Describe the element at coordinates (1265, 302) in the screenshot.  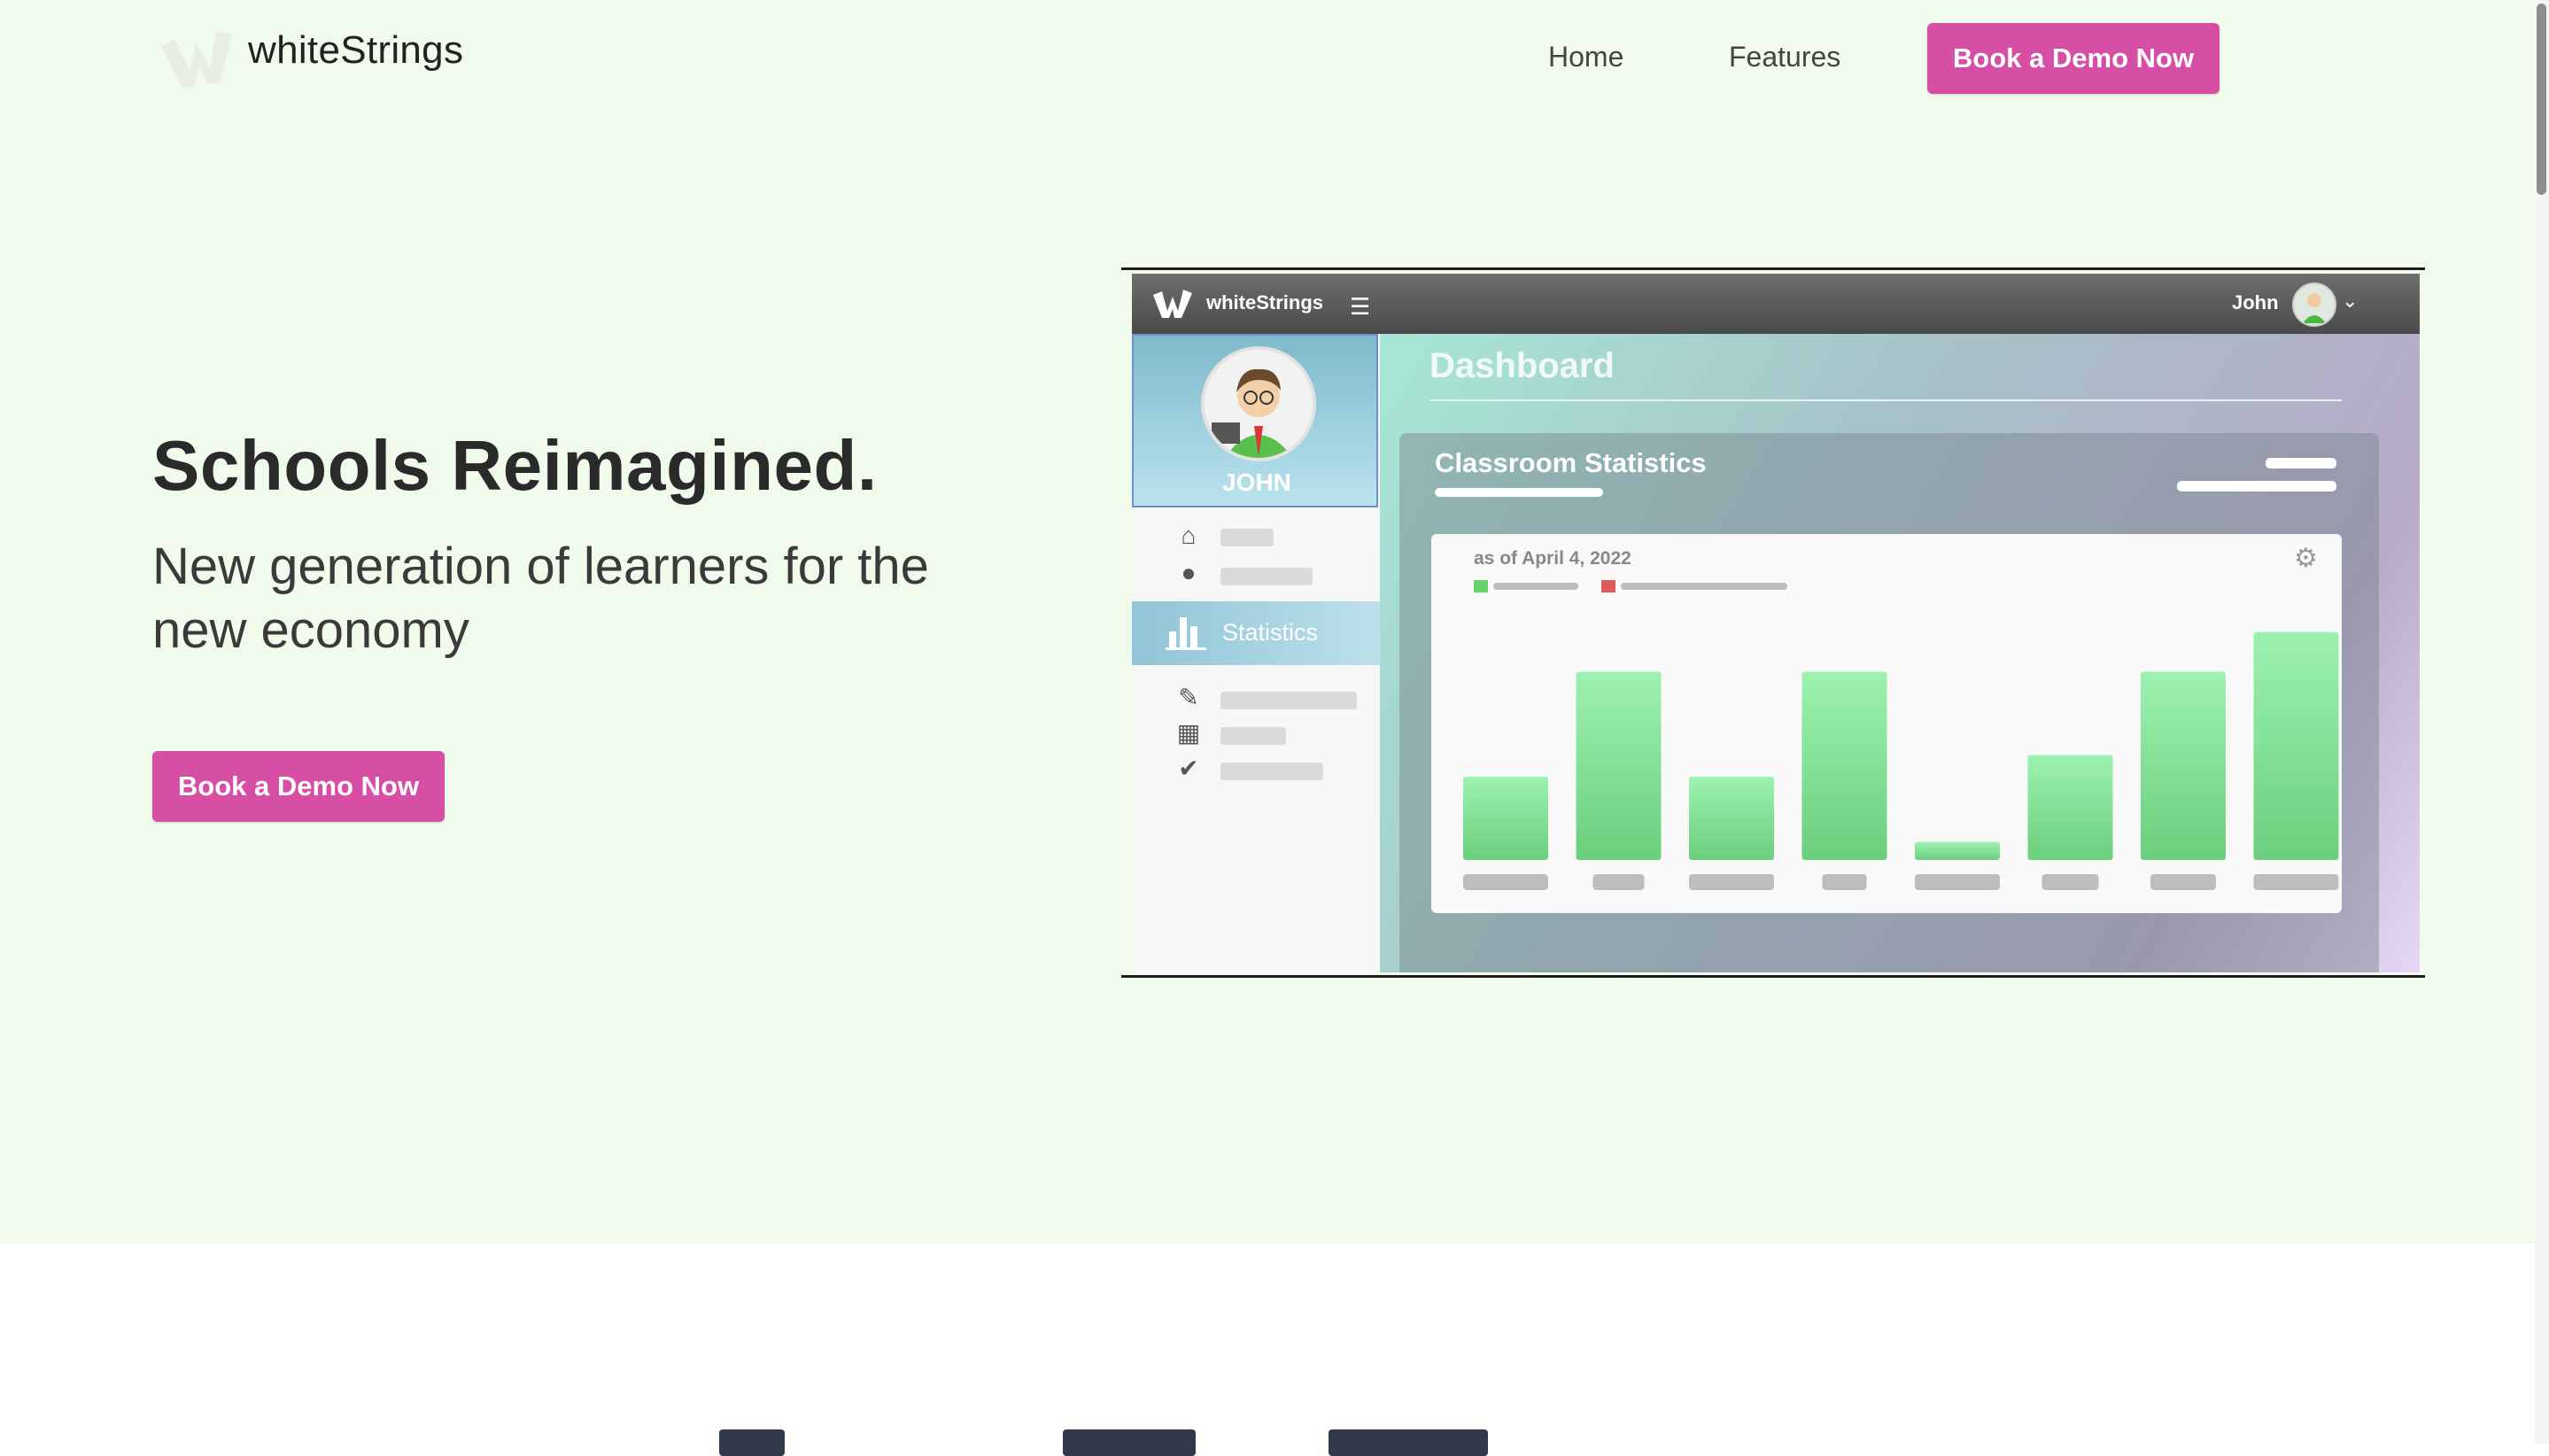
I see `mockup-brand: whiteStrings` at that location.